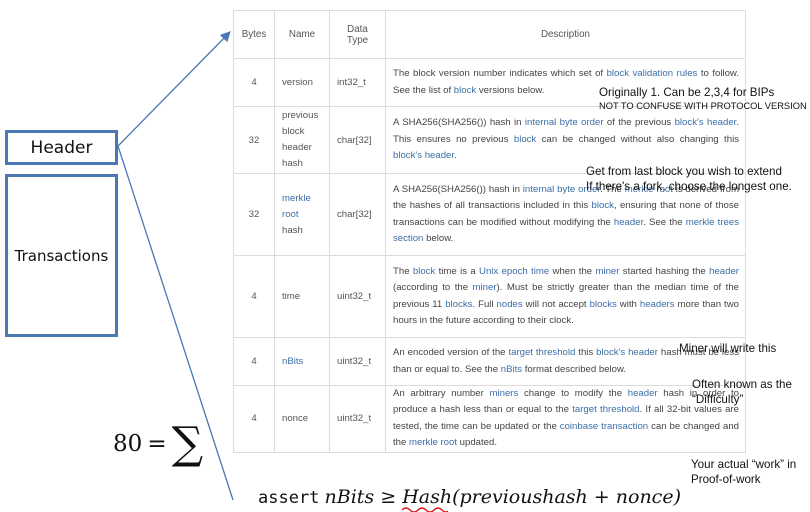 The image size is (810, 512). Describe the element at coordinates (357, 82) in the screenshot. I see `cell-type: int32_t` at that location.